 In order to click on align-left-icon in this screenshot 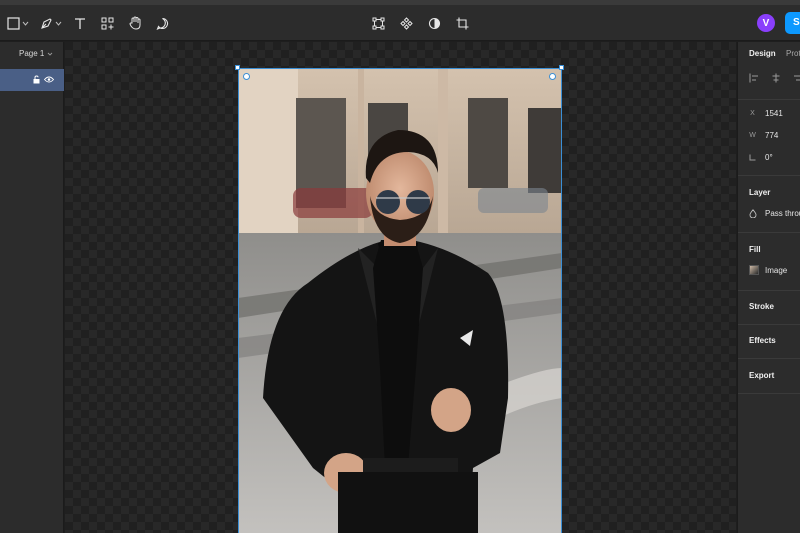, I will do `click(754, 78)`.